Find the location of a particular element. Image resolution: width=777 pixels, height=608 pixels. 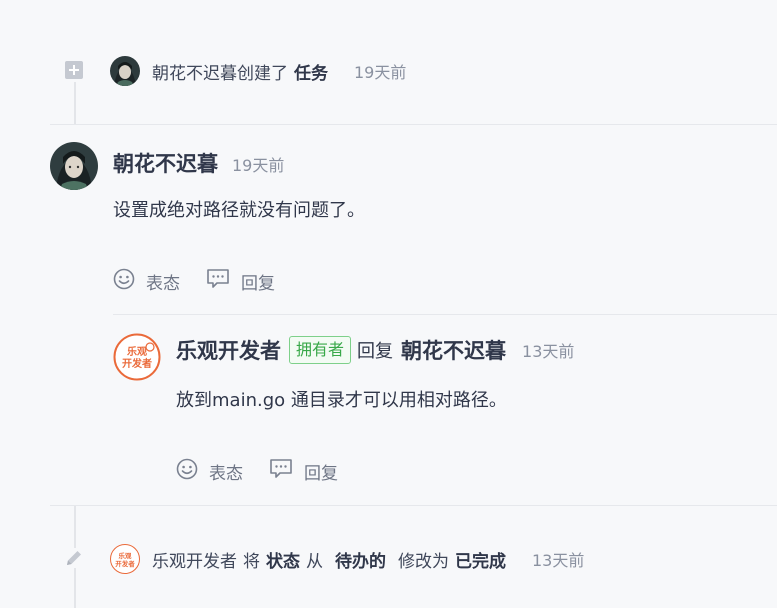

timeline-rail is located at coordinates (75, 103).